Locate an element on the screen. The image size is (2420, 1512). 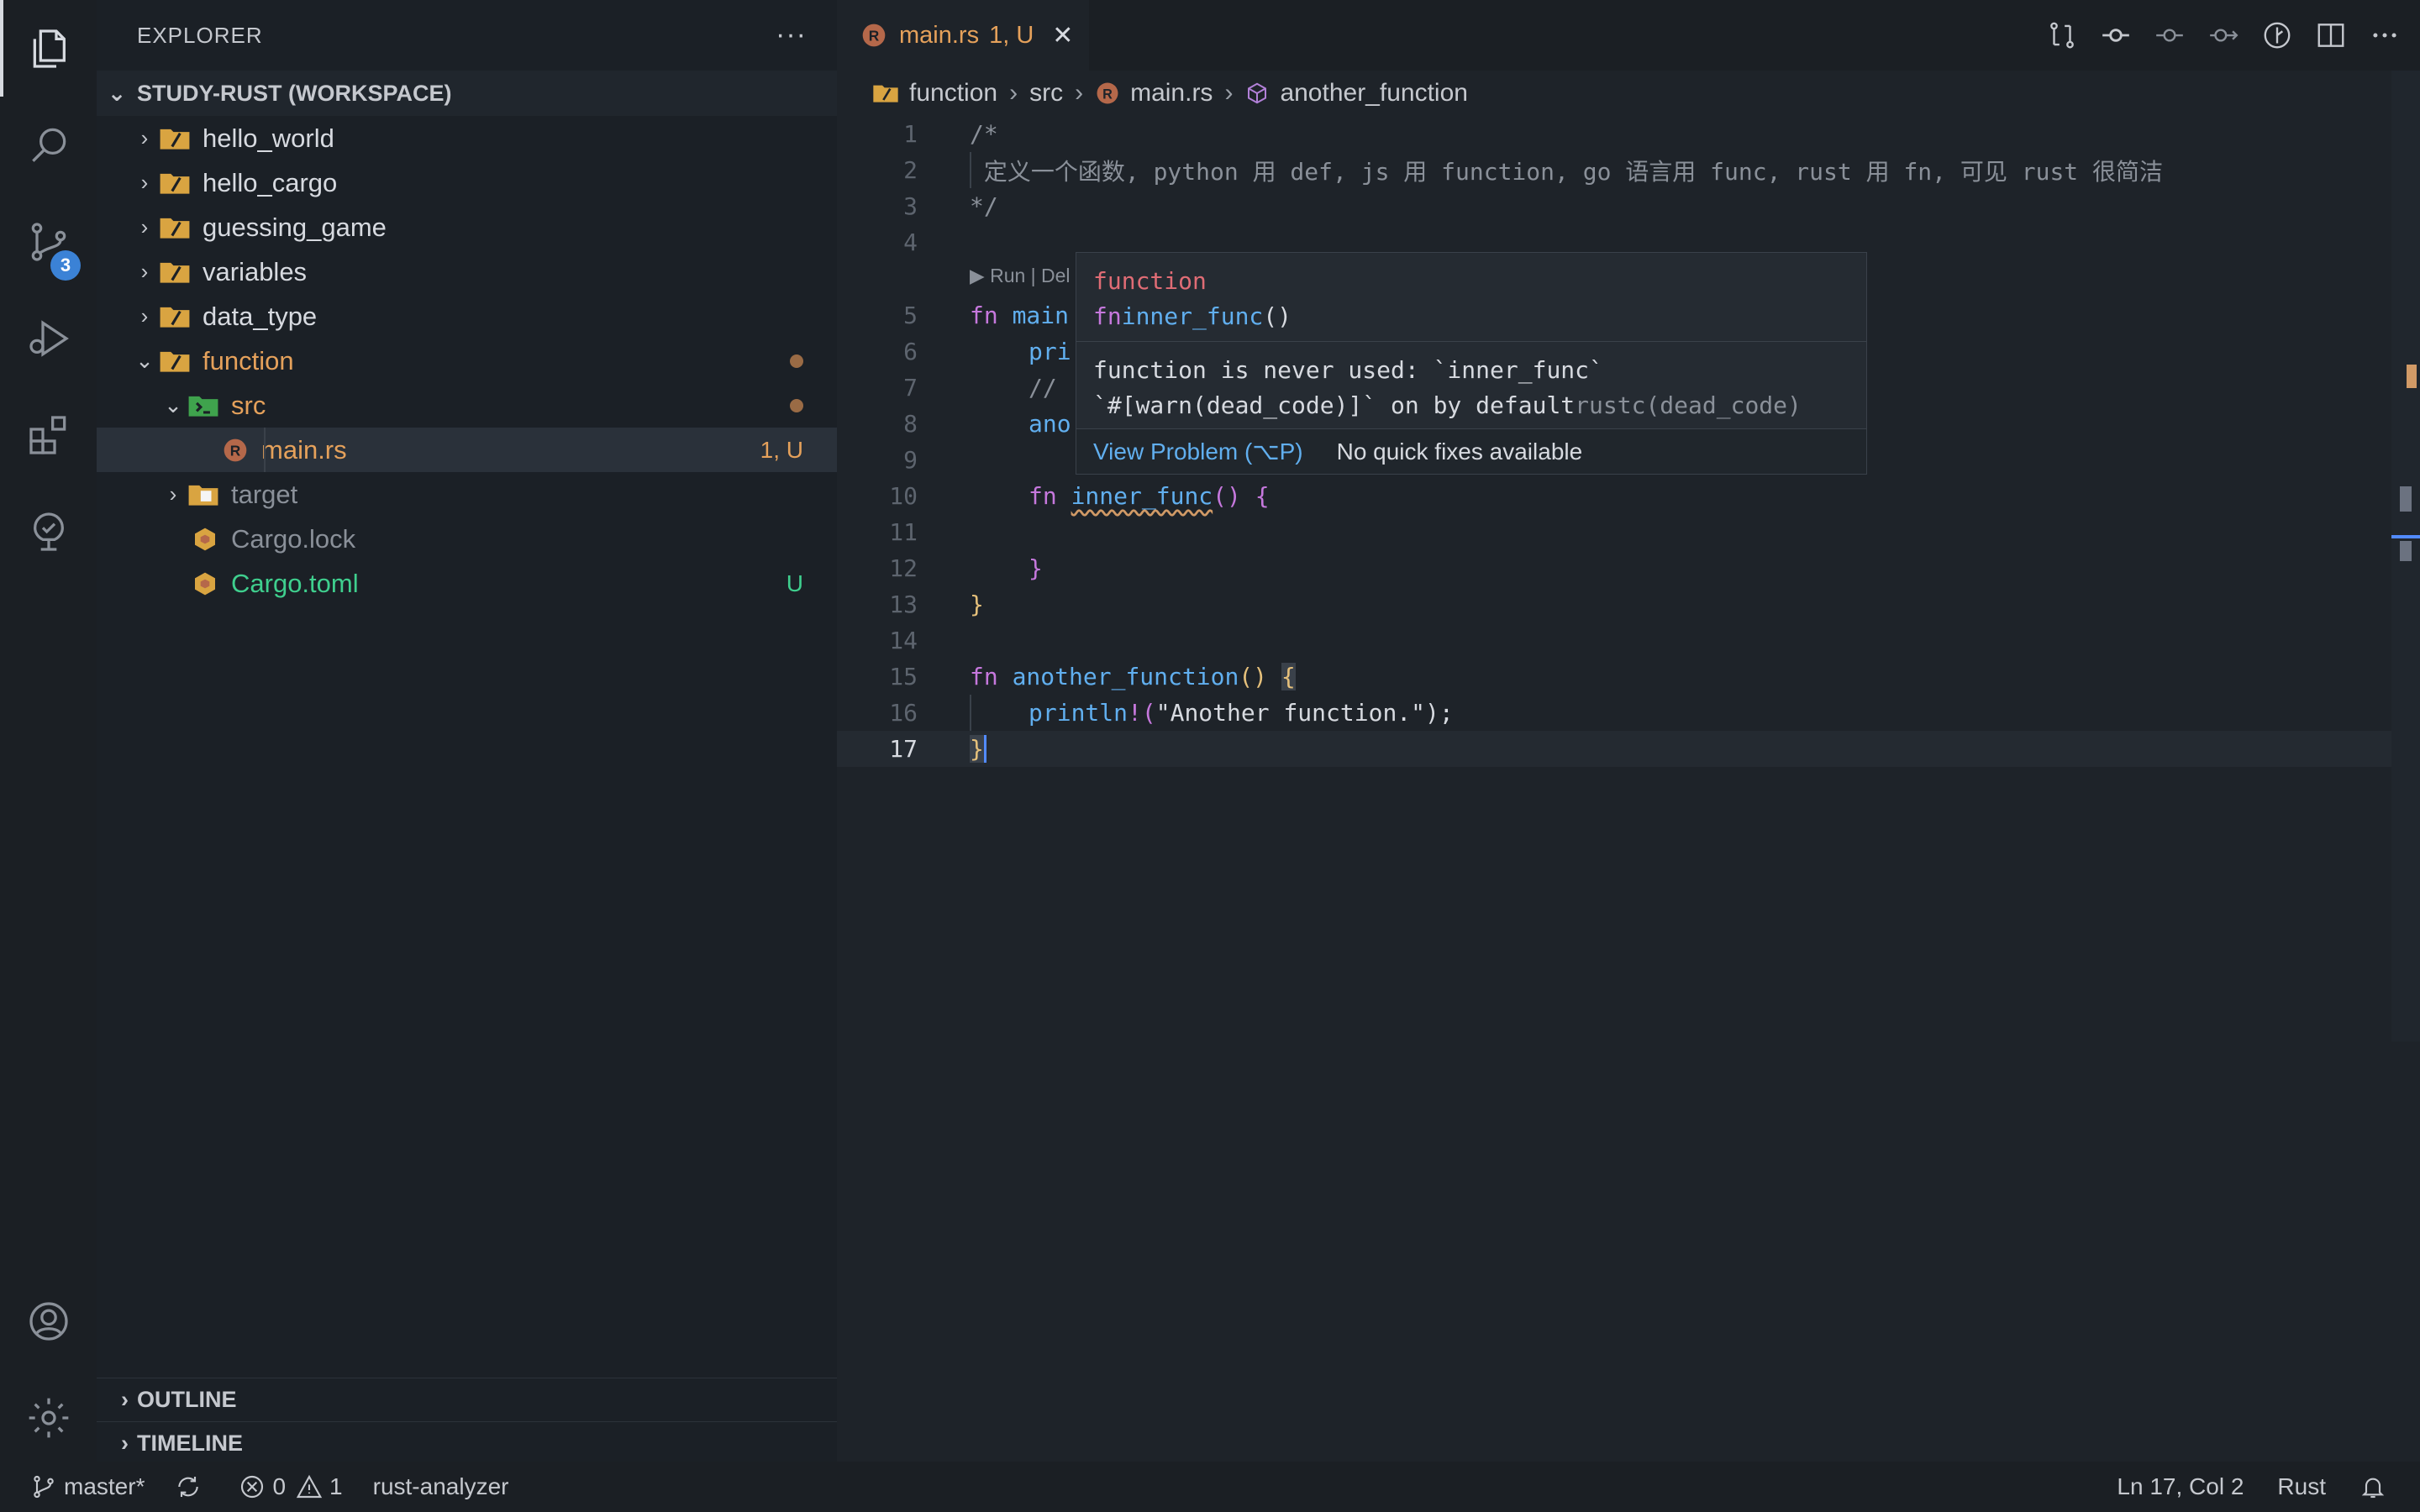
search-icon is located at coordinates (49, 145).